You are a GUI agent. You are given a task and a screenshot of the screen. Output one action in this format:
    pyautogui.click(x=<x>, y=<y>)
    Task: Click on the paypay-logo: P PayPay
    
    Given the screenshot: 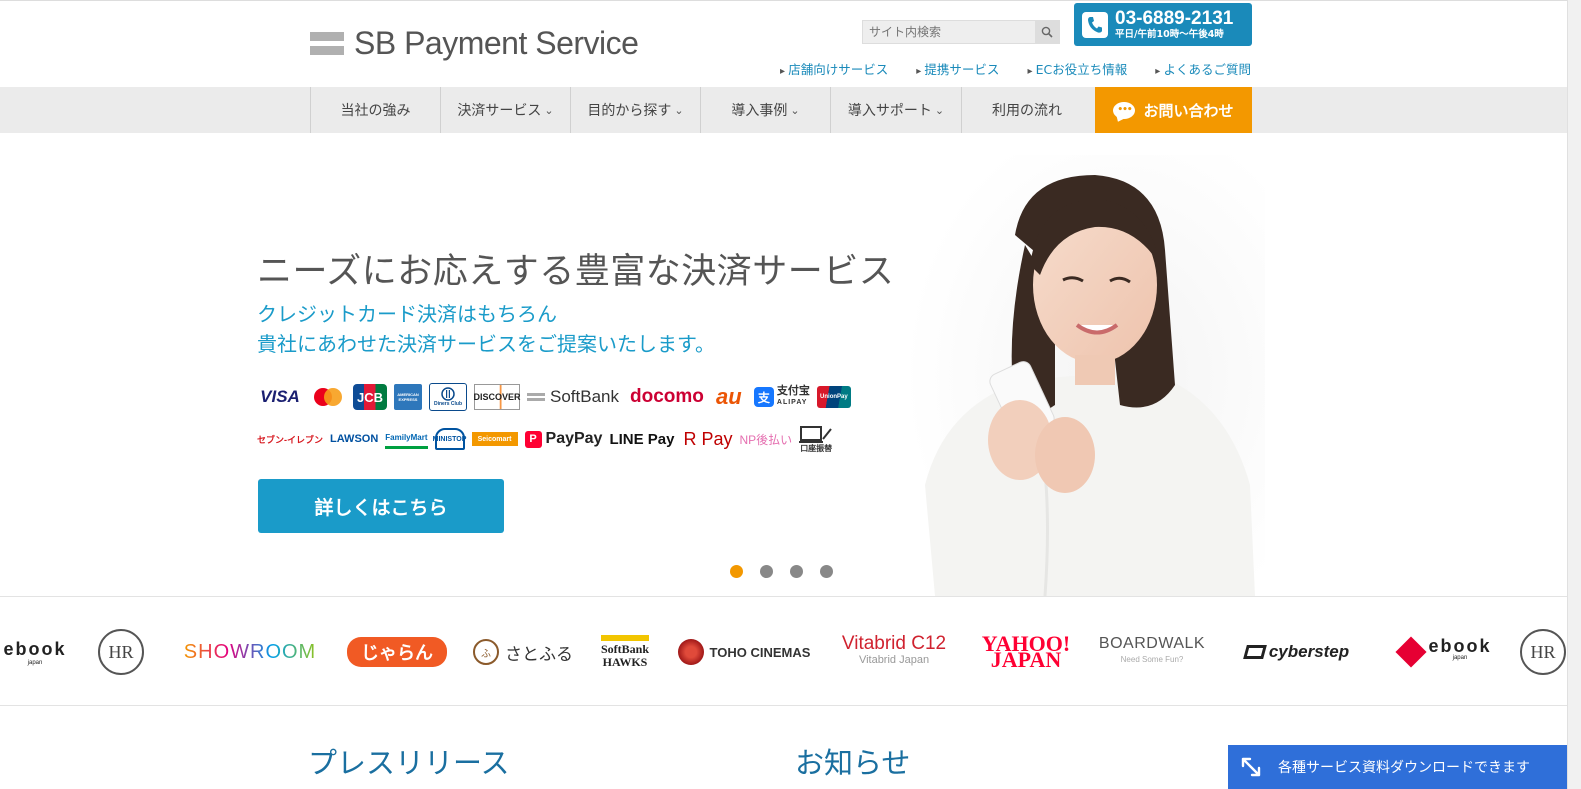 What is the action you would take?
    pyautogui.click(x=563, y=439)
    